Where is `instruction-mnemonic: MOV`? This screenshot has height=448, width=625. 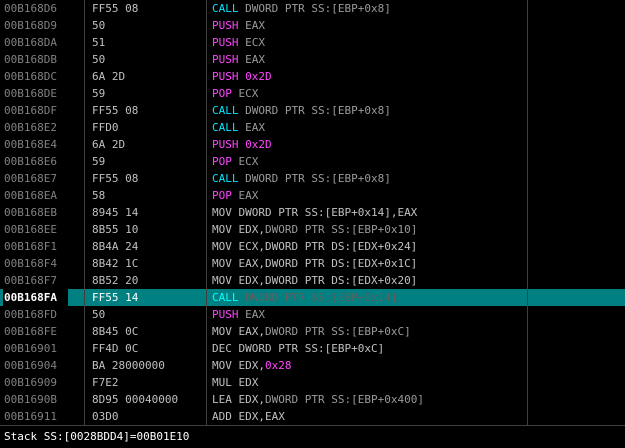
instruction-mnemonic: MOV is located at coordinates (222, 263).